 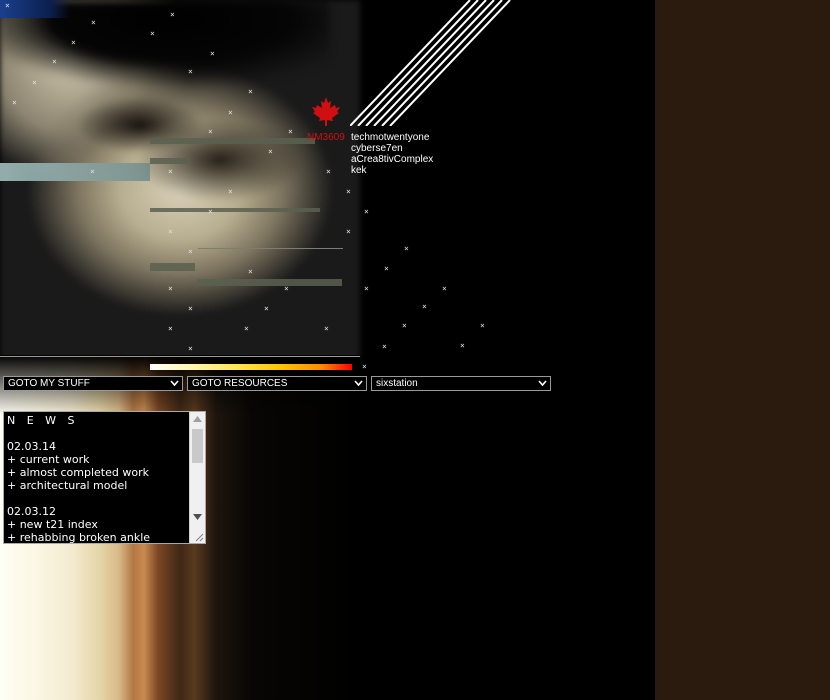 I want to click on select-value: GOTO MY STUFF, so click(x=49, y=383).